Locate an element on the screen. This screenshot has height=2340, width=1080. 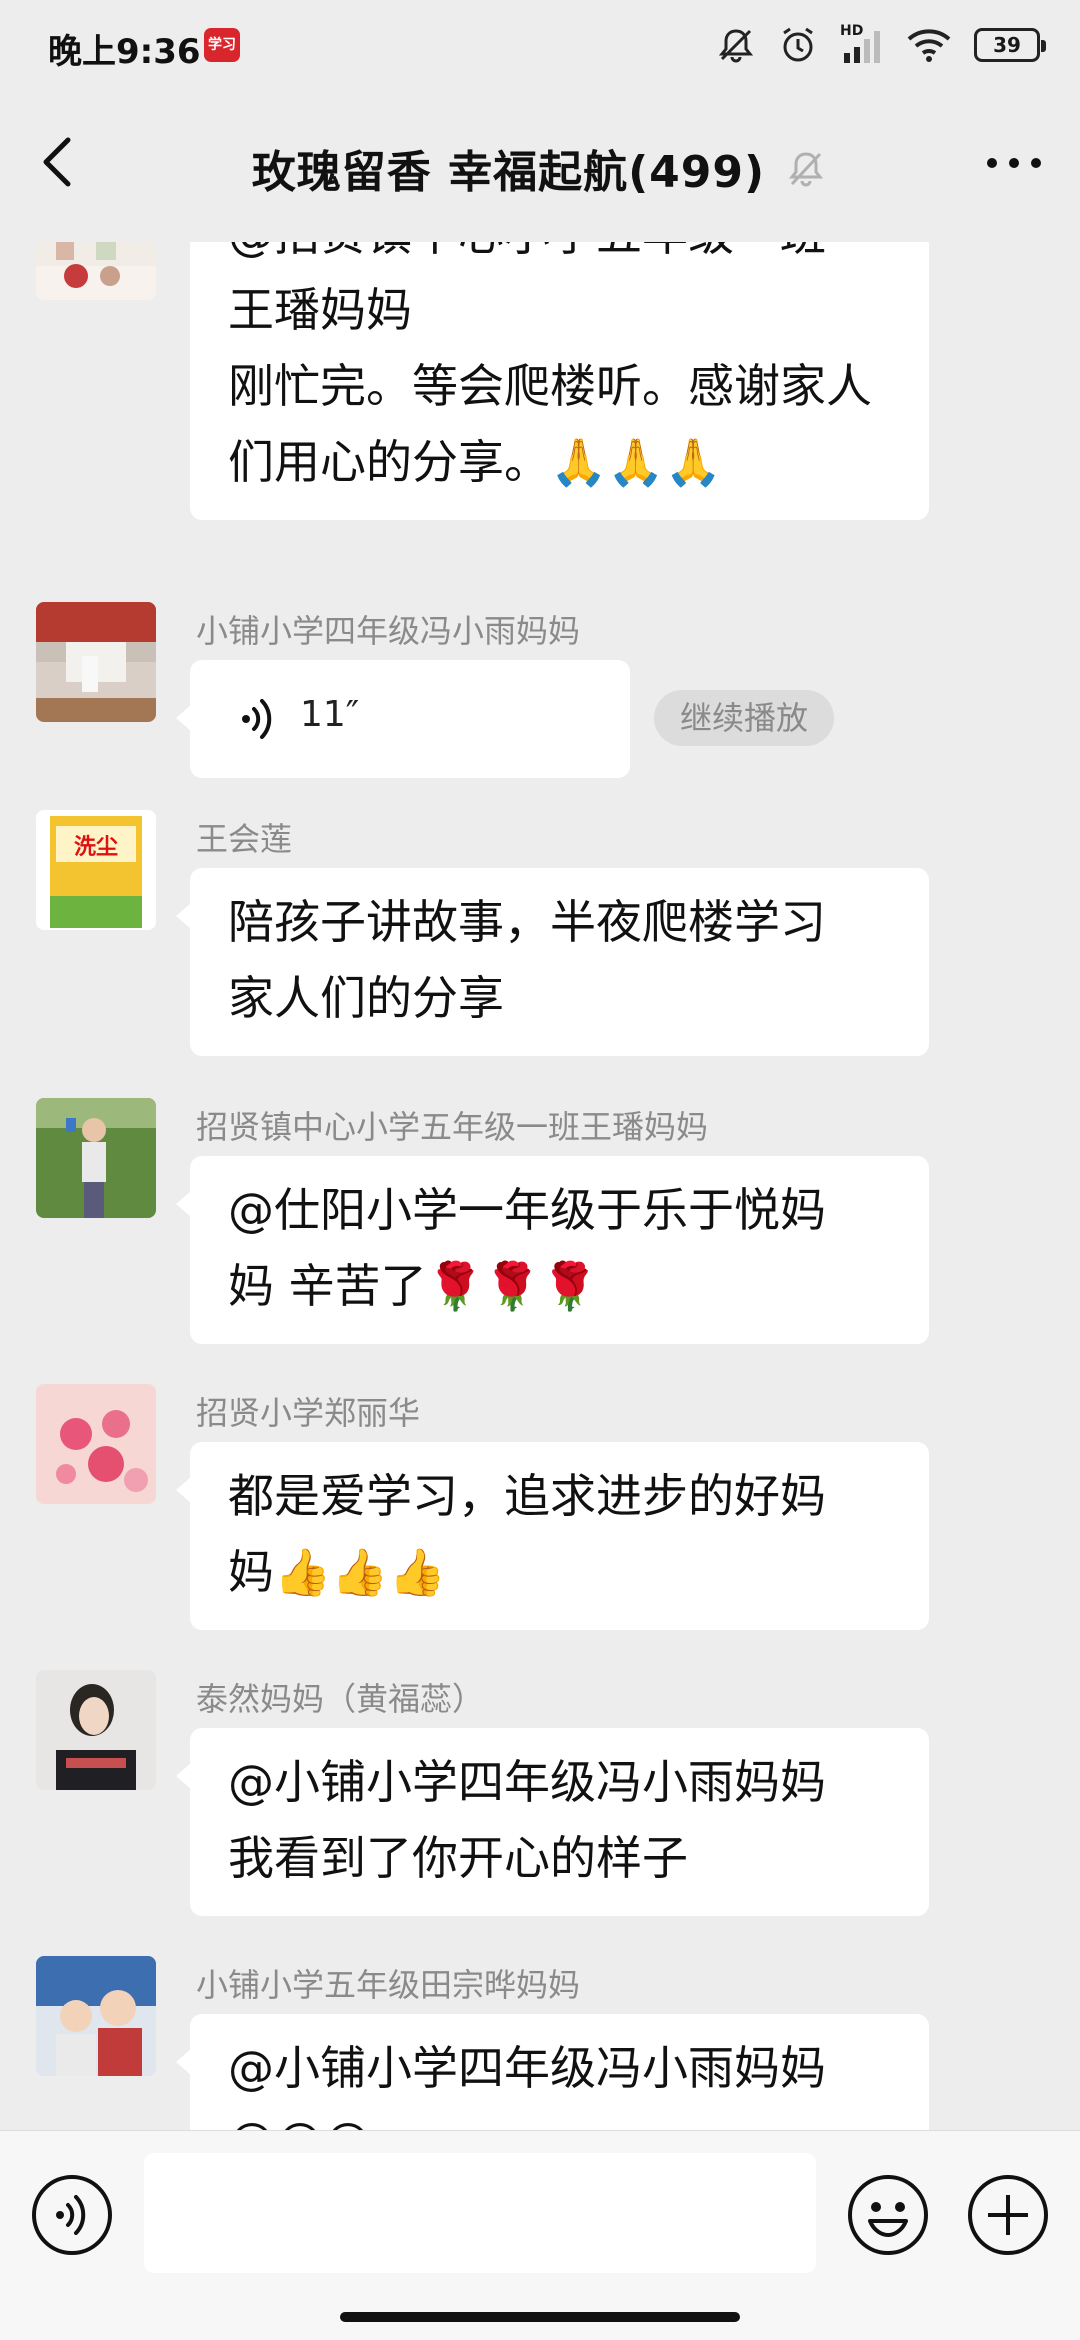
continue-play-button: 继续播放 is located at coordinates (744, 718).